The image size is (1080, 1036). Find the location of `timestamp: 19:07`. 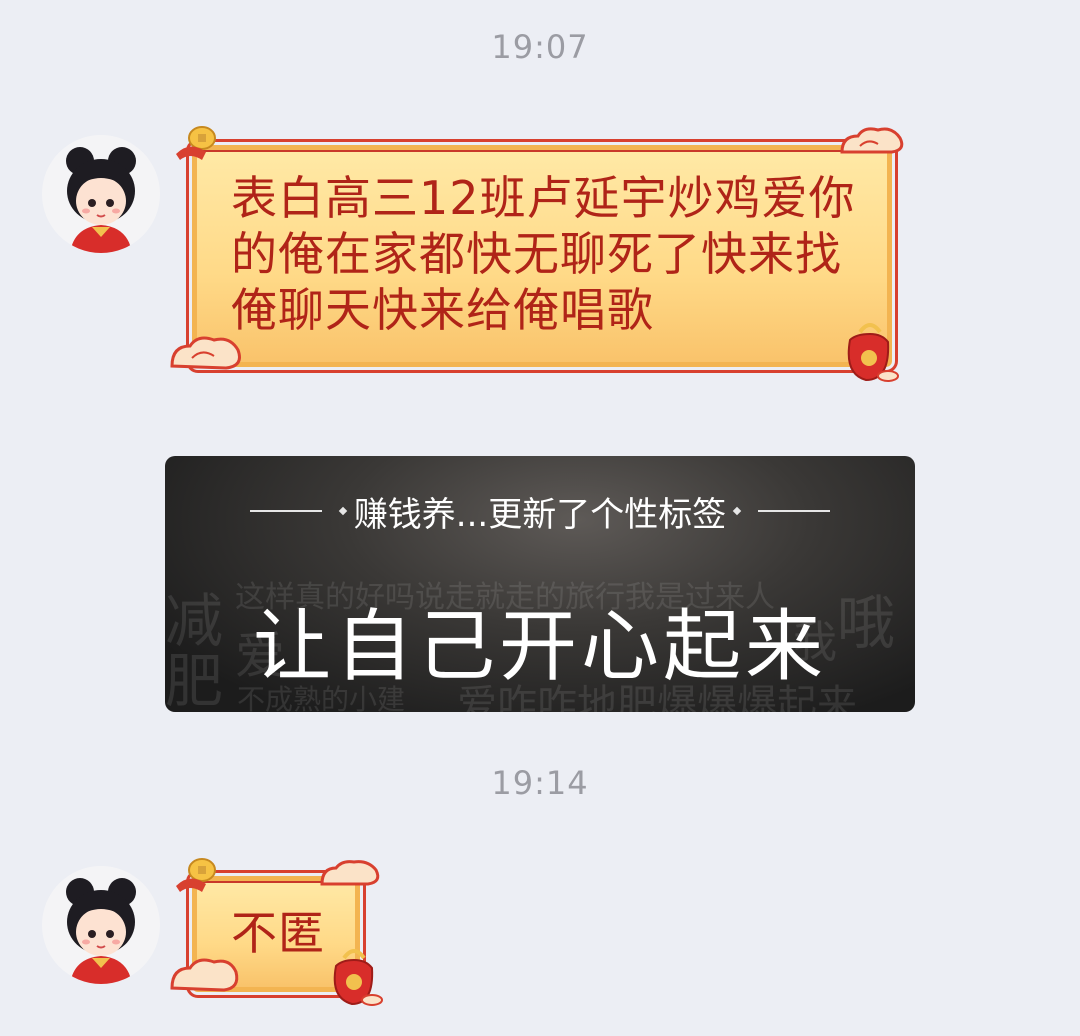

timestamp: 19:07 is located at coordinates (540, 47).